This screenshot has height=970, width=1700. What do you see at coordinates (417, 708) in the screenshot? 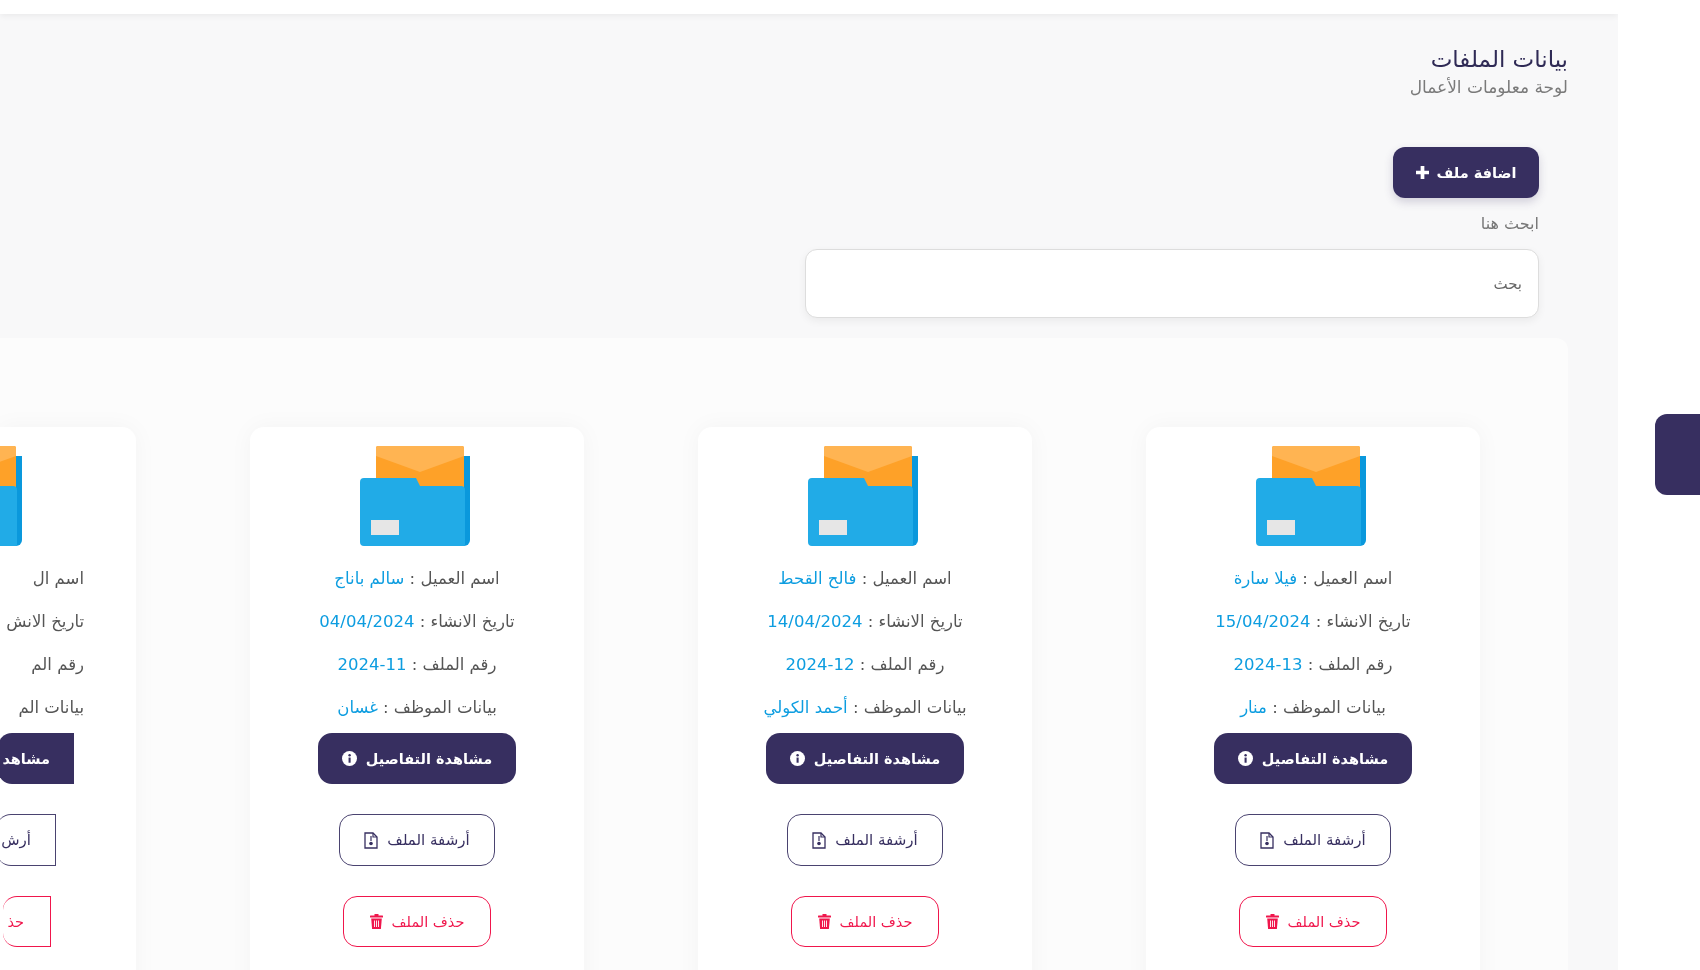
I see `info-line: بيانات الموظف : غسان` at bounding box center [417, 708].